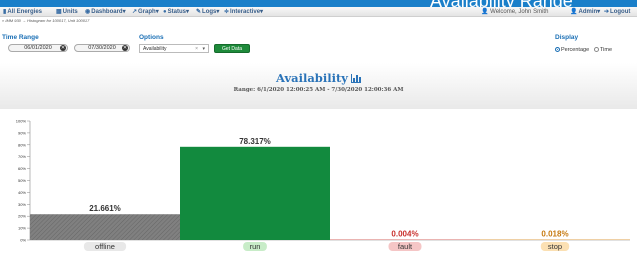  Describe the element at coordinates (405, 246) in the screenshot. I see `category-label-fault: fault` at that location.